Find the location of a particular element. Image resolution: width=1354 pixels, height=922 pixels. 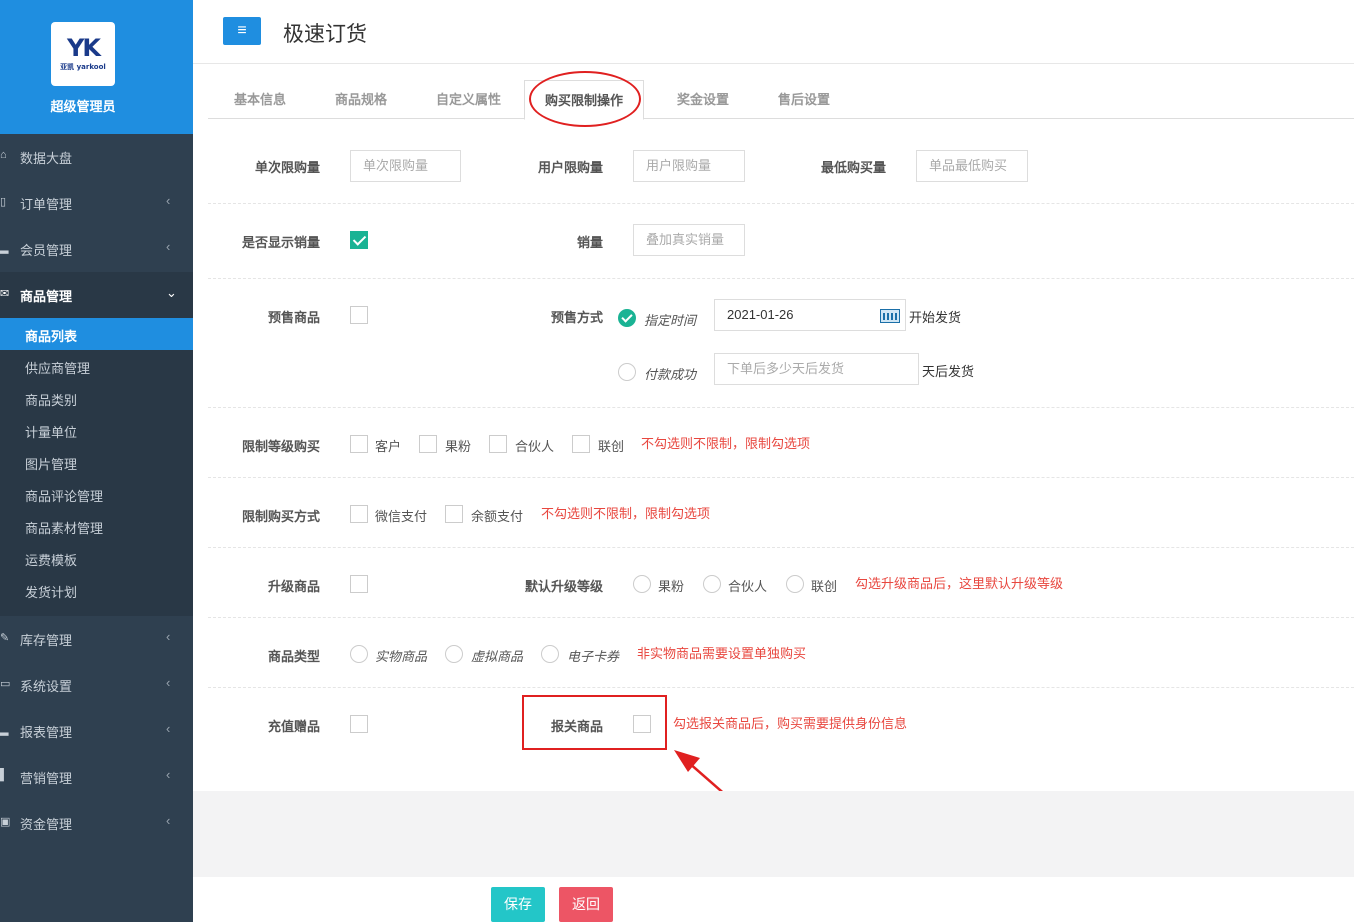

footer-gray-area is located at coordinates (773, 834).